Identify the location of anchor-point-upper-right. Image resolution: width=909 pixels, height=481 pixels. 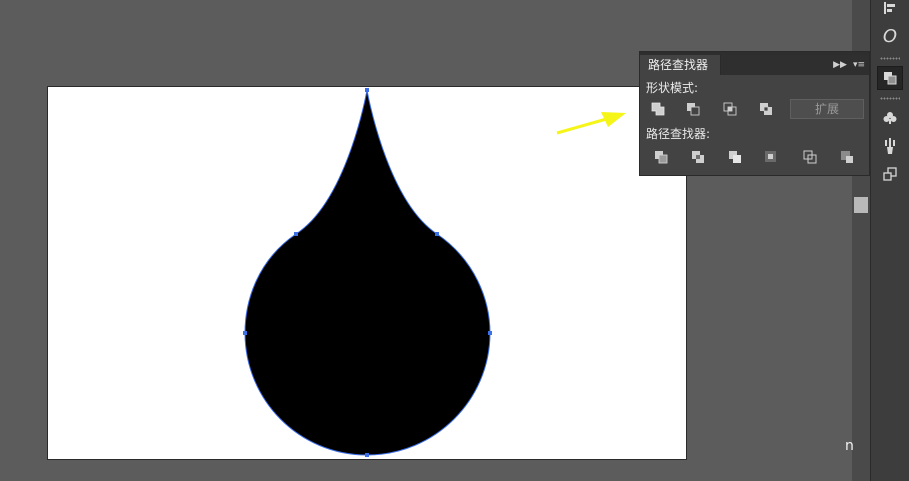
(437, 234).